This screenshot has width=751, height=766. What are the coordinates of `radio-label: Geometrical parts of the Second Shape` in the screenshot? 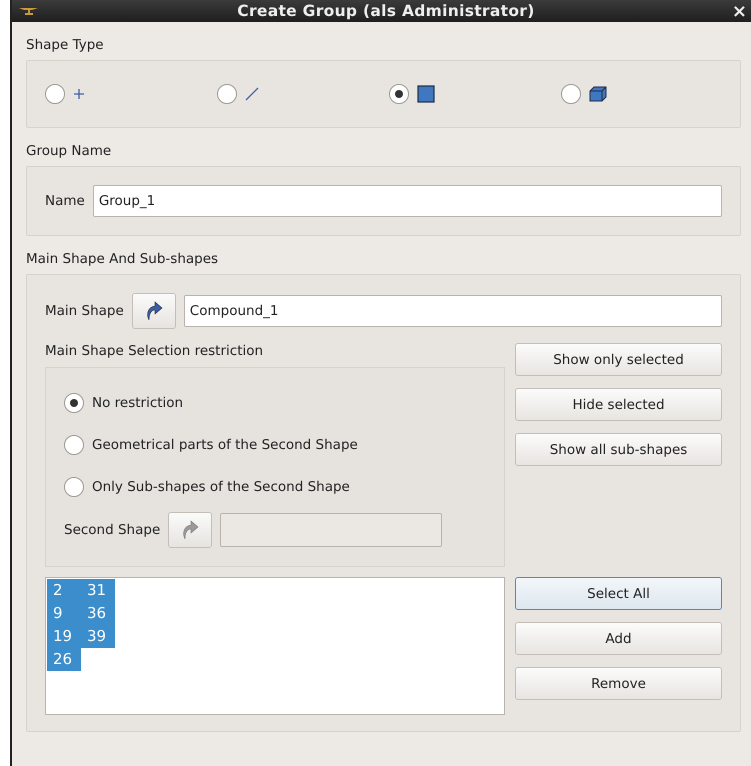 It's located at (225, 445).